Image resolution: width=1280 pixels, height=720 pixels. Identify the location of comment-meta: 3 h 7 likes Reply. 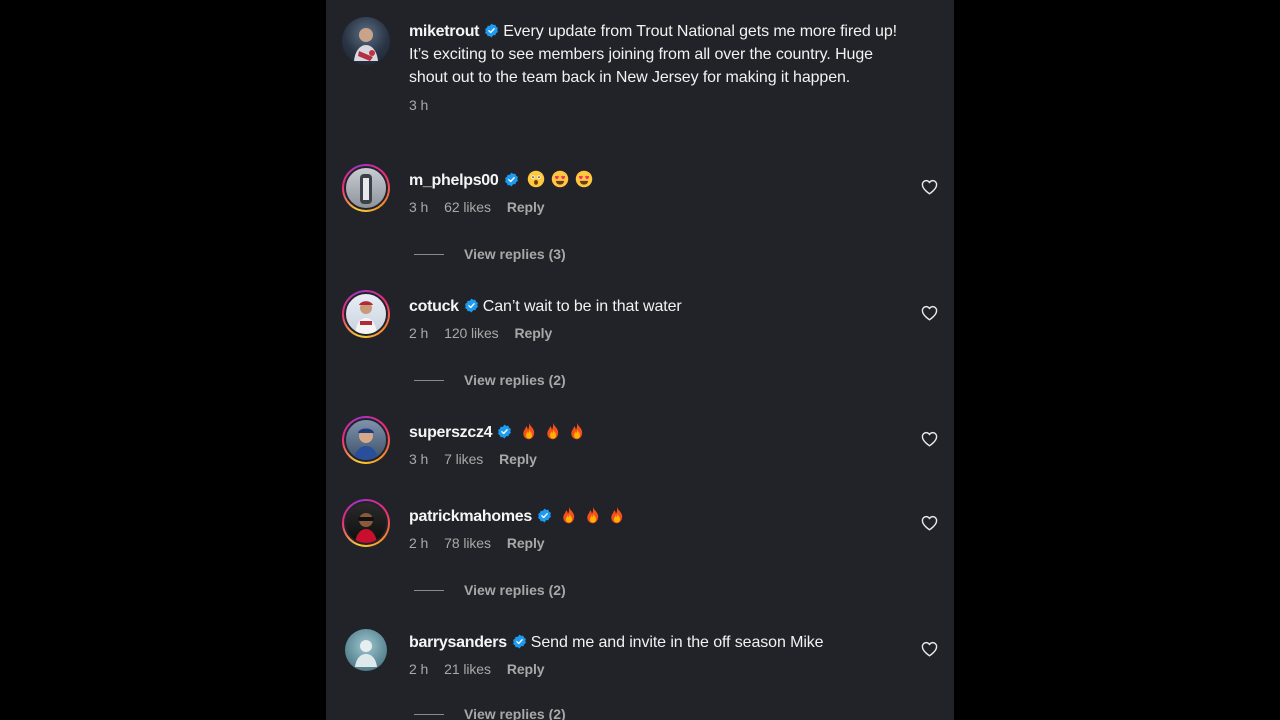
(659, 459).